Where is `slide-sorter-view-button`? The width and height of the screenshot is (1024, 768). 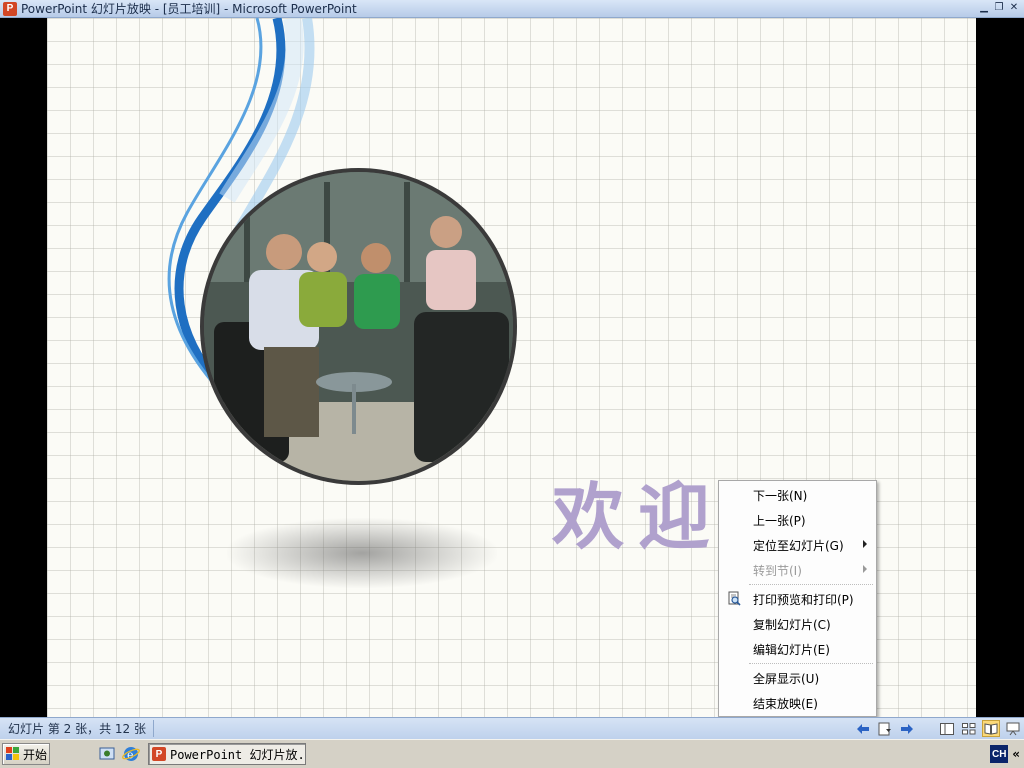 slide-sorter-view-button is located at coordinates (969, 728).